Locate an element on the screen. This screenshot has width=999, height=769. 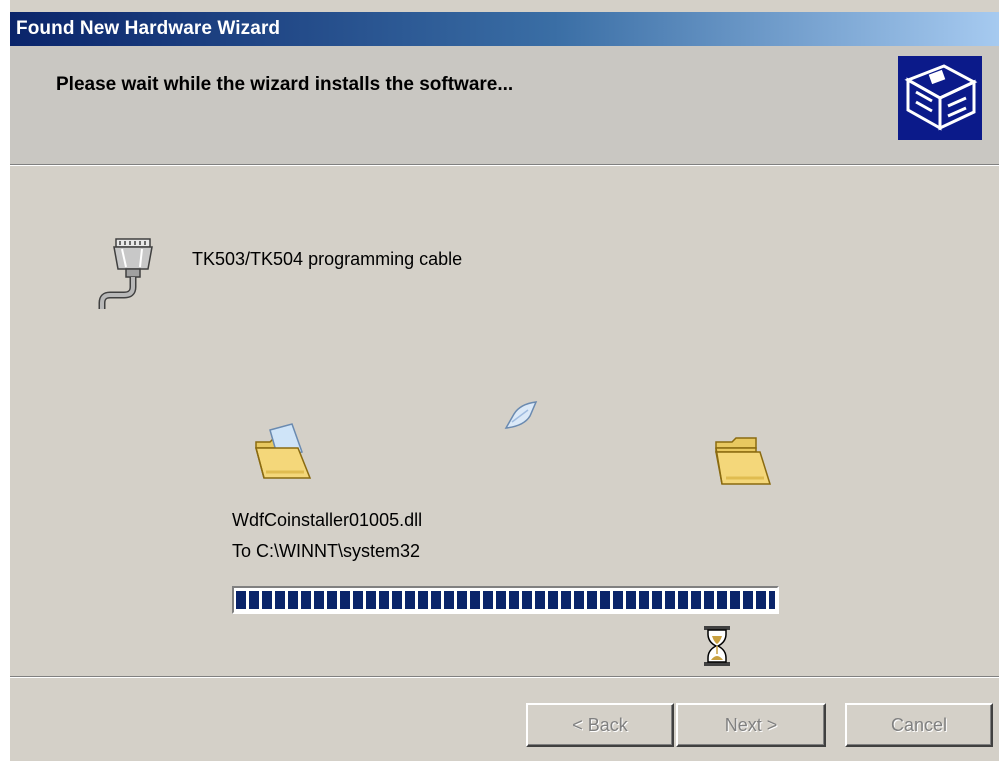
progress-bar-fill is located at coordinates (505, 600).